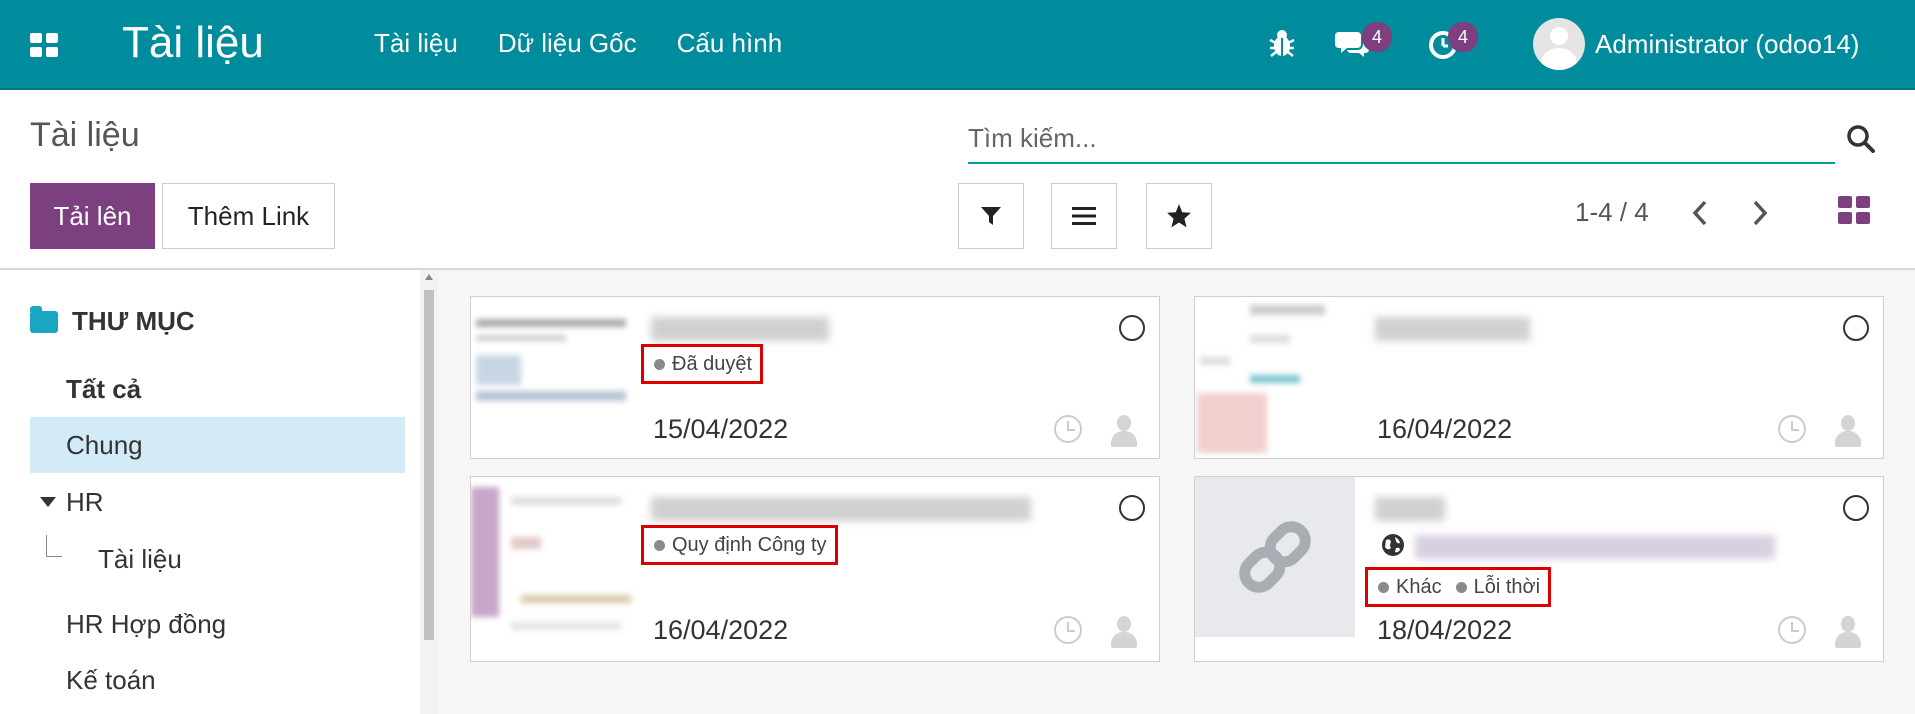  Describe the element at coordinates (1760, 213) in the screenshot. I see `chevron-right-icon` at that location.